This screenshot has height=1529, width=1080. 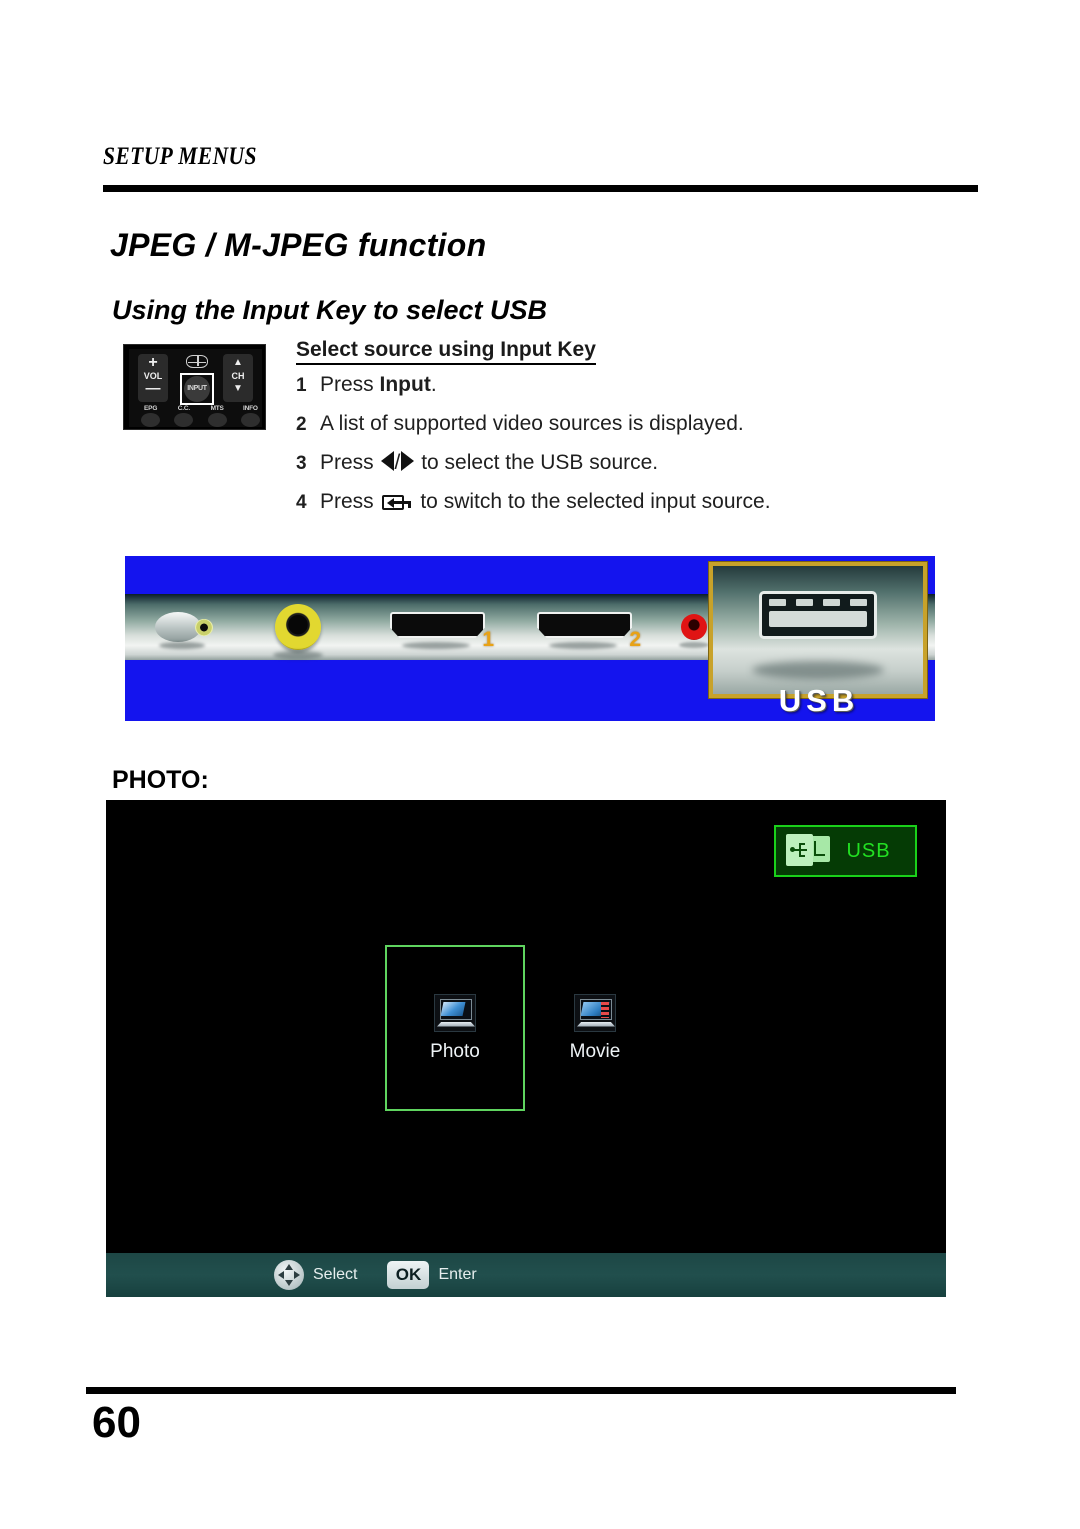 I want to click on volume-down-icon: —, so click(x=153, y=388).